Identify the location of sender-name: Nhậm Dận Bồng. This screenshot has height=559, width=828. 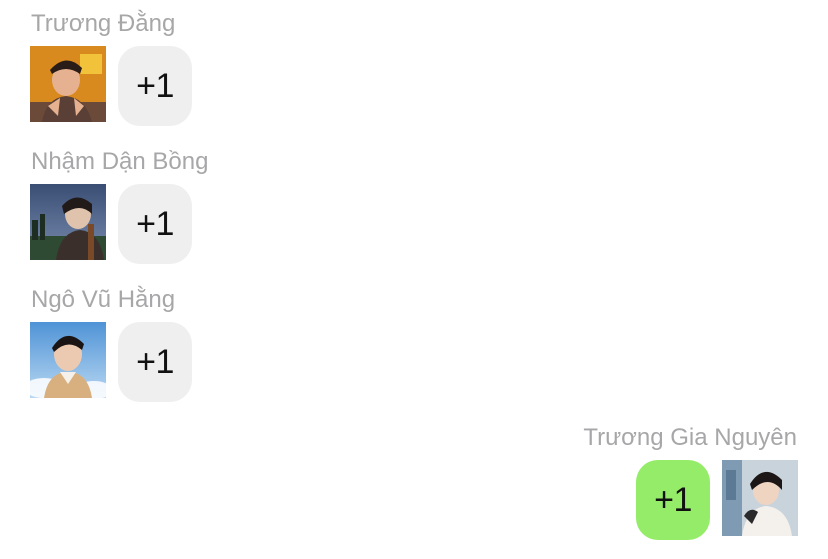
(120, 161).